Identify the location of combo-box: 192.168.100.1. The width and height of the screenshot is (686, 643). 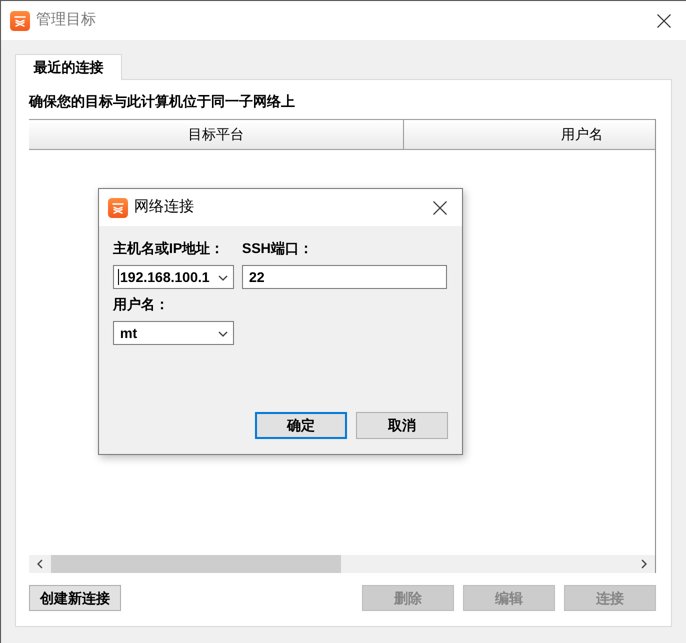
(173, 277).